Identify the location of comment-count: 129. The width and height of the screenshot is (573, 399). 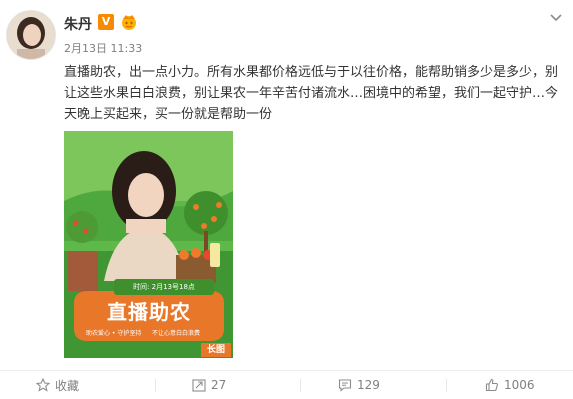
(368, 385).